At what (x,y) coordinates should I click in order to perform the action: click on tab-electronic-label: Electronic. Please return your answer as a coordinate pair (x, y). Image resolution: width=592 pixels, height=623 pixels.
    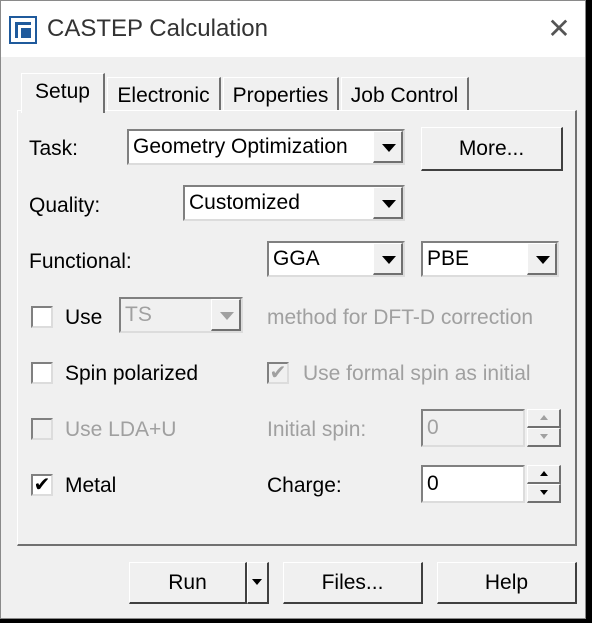
    Looking at the image, I should click on (163, 95).